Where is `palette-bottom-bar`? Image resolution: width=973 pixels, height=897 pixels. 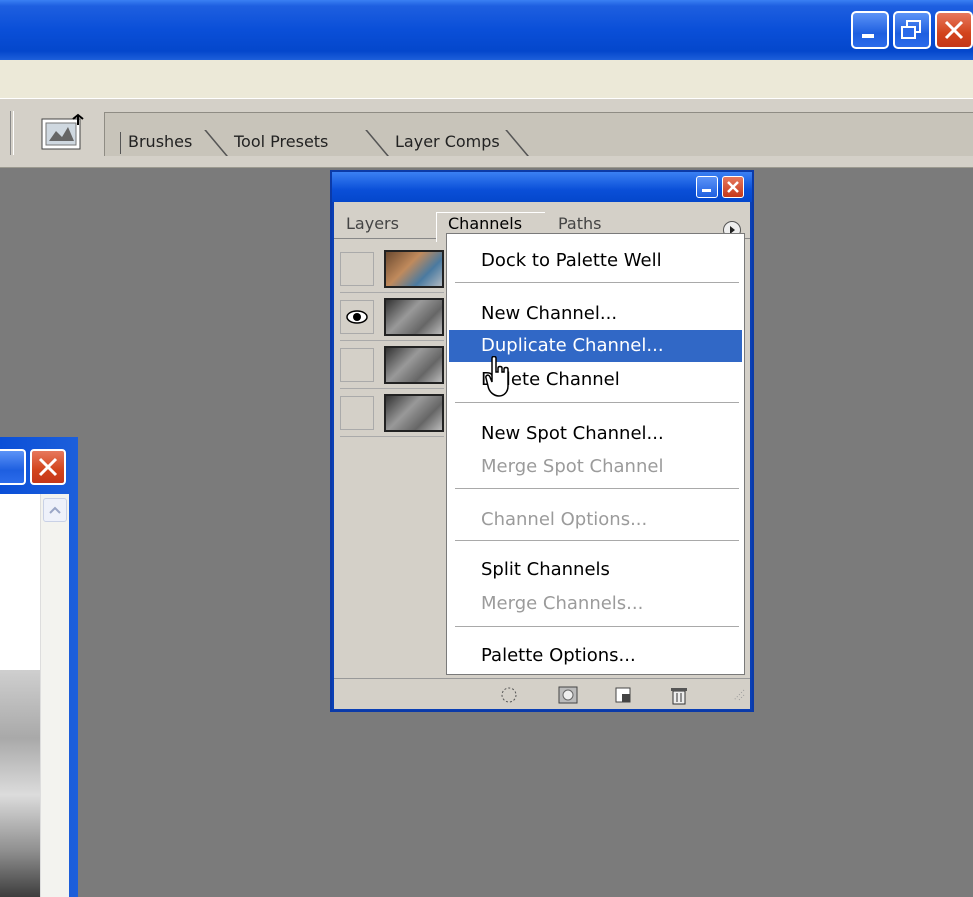
palette-bottom-bar is located at coordinates (542, 693).